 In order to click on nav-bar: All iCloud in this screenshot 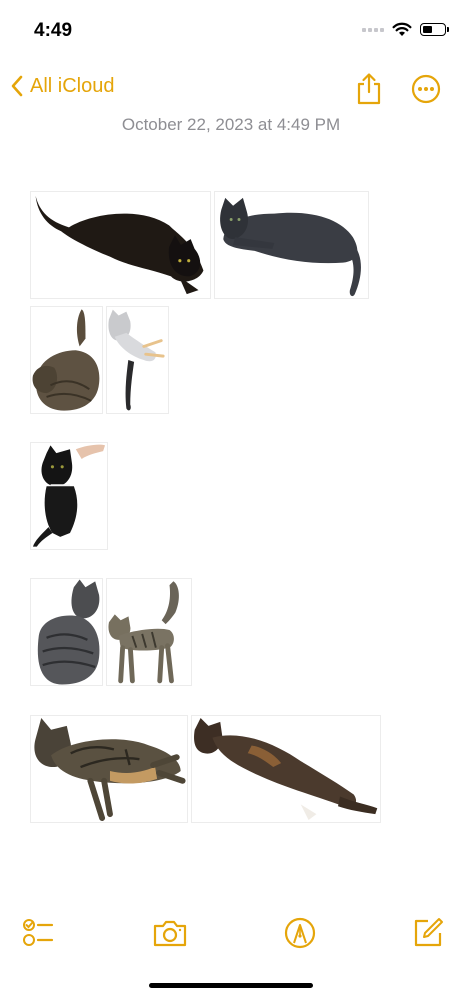, I will do `click(231, 89)`.